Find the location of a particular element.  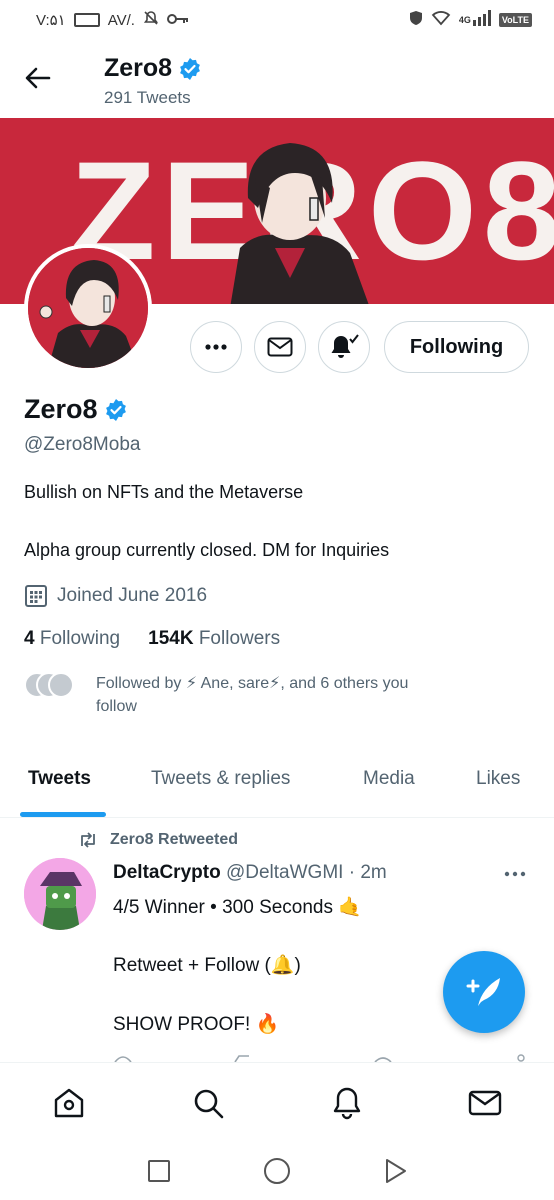

followers-count-link: 154K Followers is located at coordinates (214, 639).